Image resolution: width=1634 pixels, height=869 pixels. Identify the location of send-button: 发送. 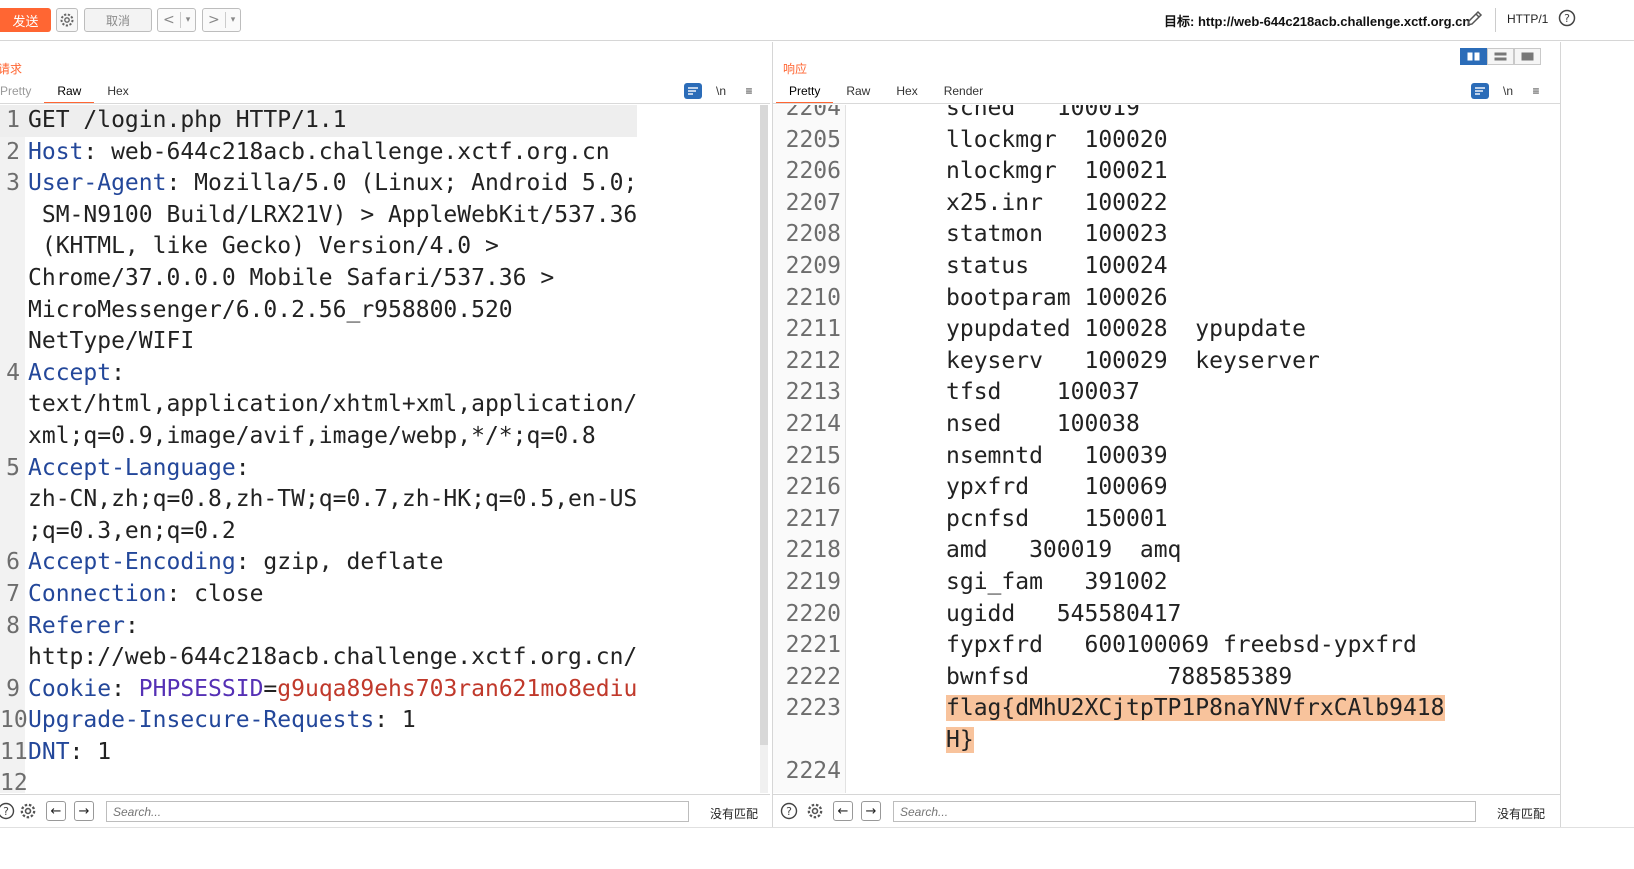
(25, 20).